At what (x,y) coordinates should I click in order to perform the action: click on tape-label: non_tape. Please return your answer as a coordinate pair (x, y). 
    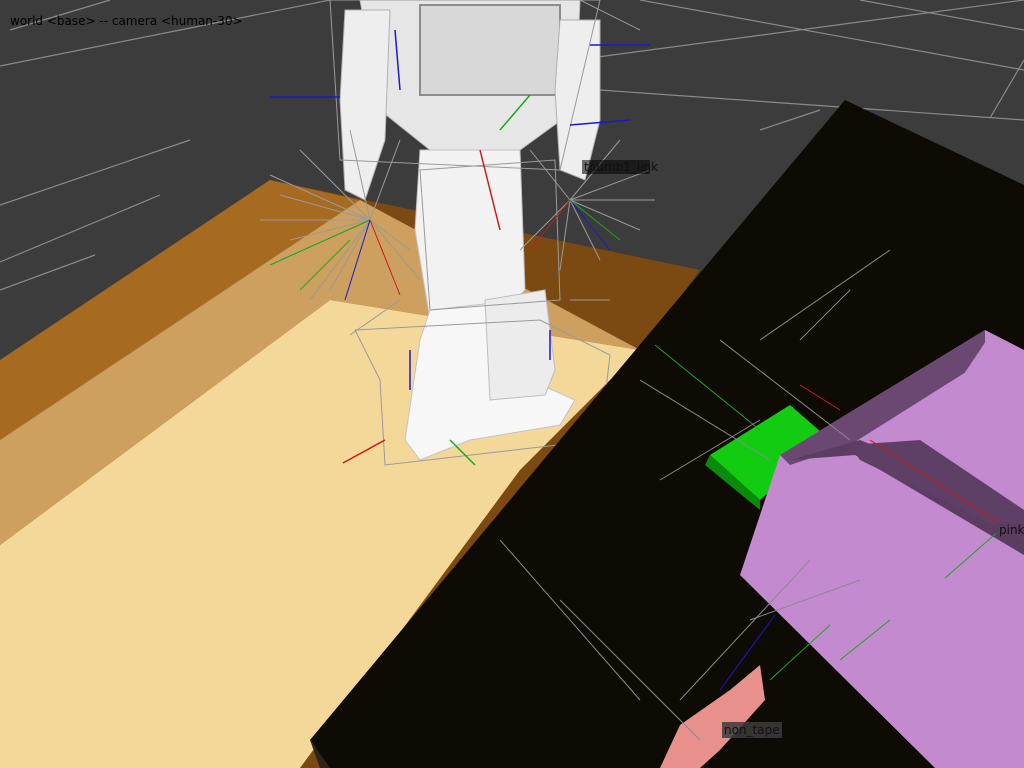
    Looking at the image, I should click on (752, 730).